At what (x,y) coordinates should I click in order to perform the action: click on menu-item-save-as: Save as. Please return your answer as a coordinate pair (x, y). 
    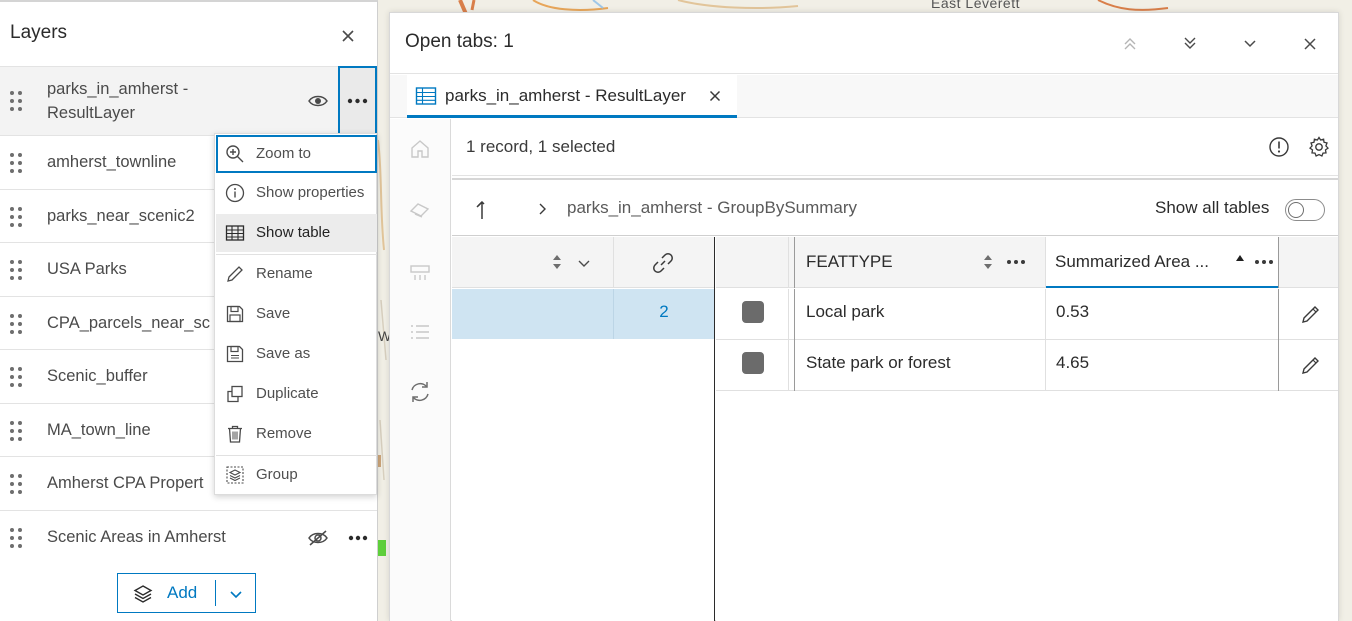
    Looking at the image, I should click on (296, 354).